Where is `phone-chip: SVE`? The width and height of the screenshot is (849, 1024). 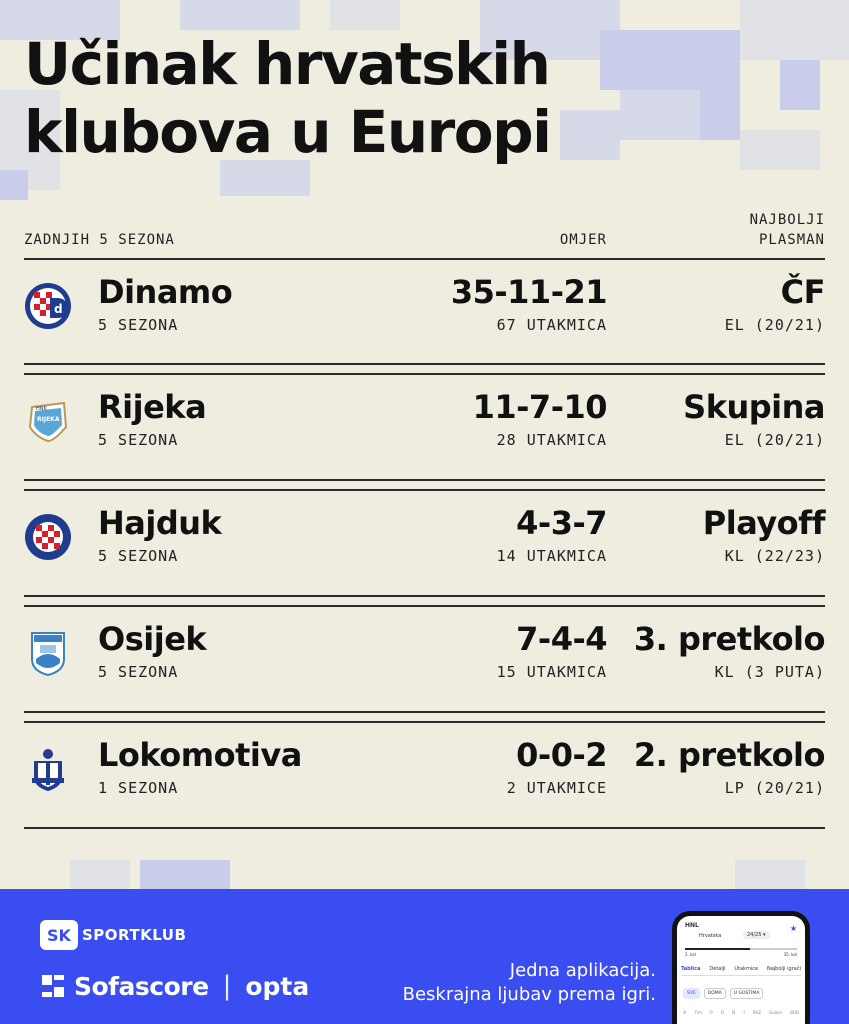
phone-chip: SVE is located at coordinates (691, 993).